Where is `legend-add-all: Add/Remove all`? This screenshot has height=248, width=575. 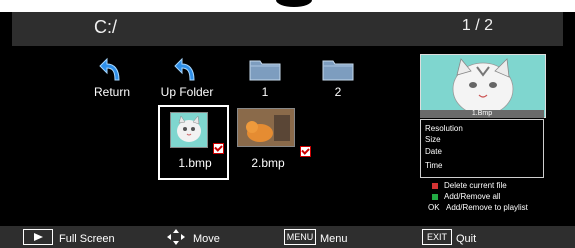
legend-add-all: Add/Remove all is located at coordinates (472, 196).